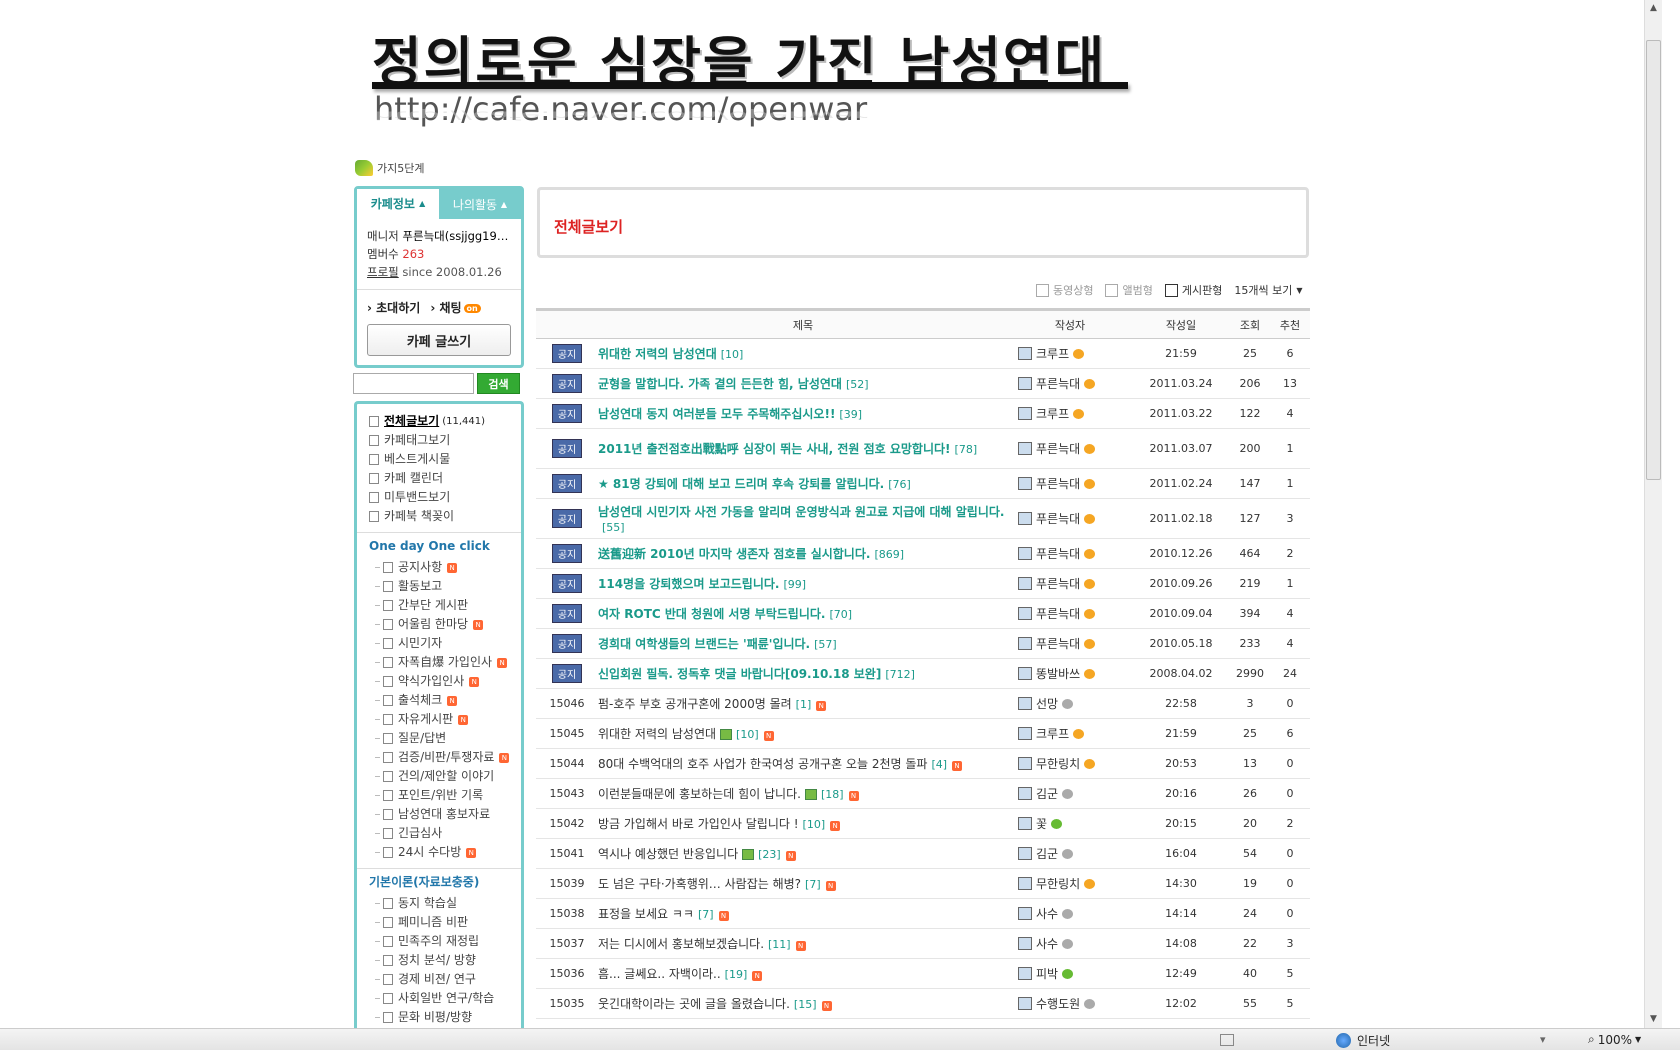  What do you see at coordinates (413, 254) in the screenshot?
I see `members-value: 263` at bounding box center [413, 254].